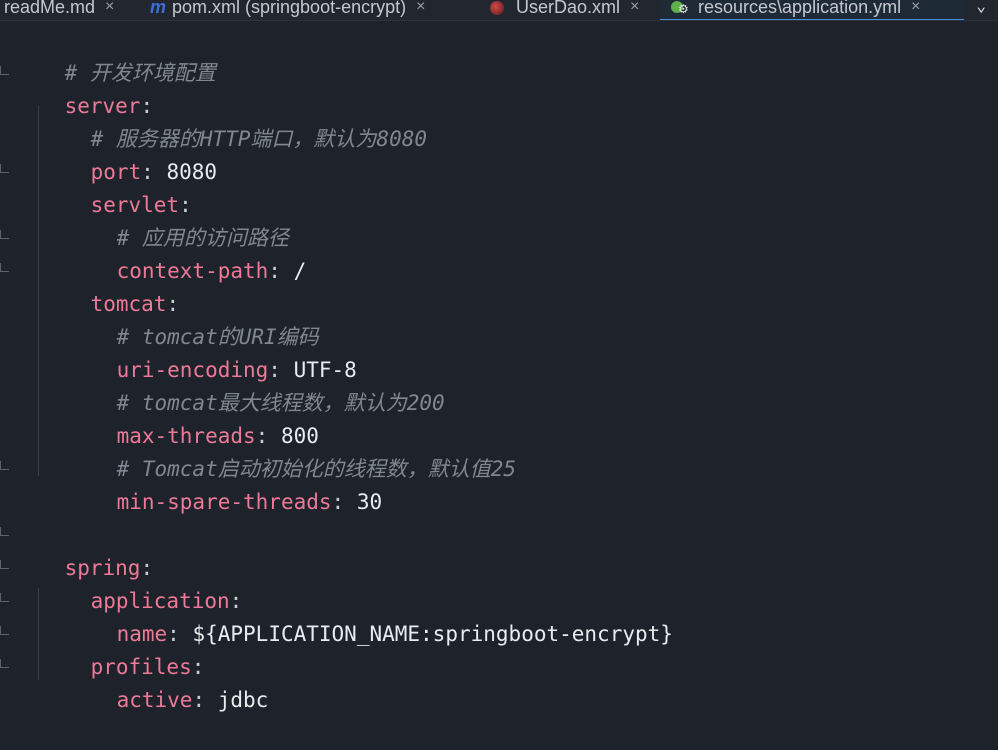 The image size is (998, 750). Describe the element at coordinates (369, 502) in the screenshot. I see `yaml-value: 30` at that location.